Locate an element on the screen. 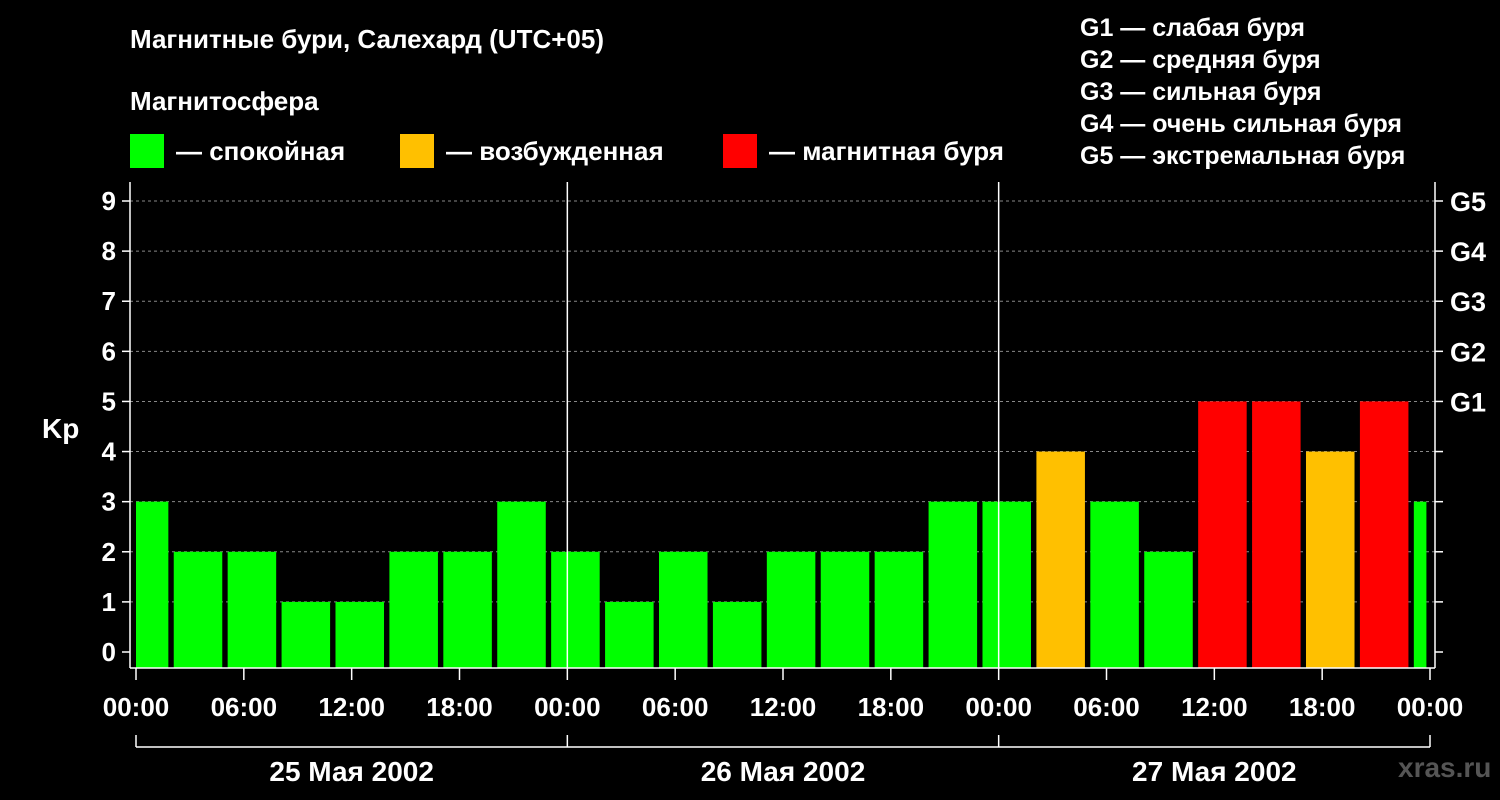 This screenshot has height=800, width=1500. date-label: 26 Мая 2002 is located at coordinates (783, 771).